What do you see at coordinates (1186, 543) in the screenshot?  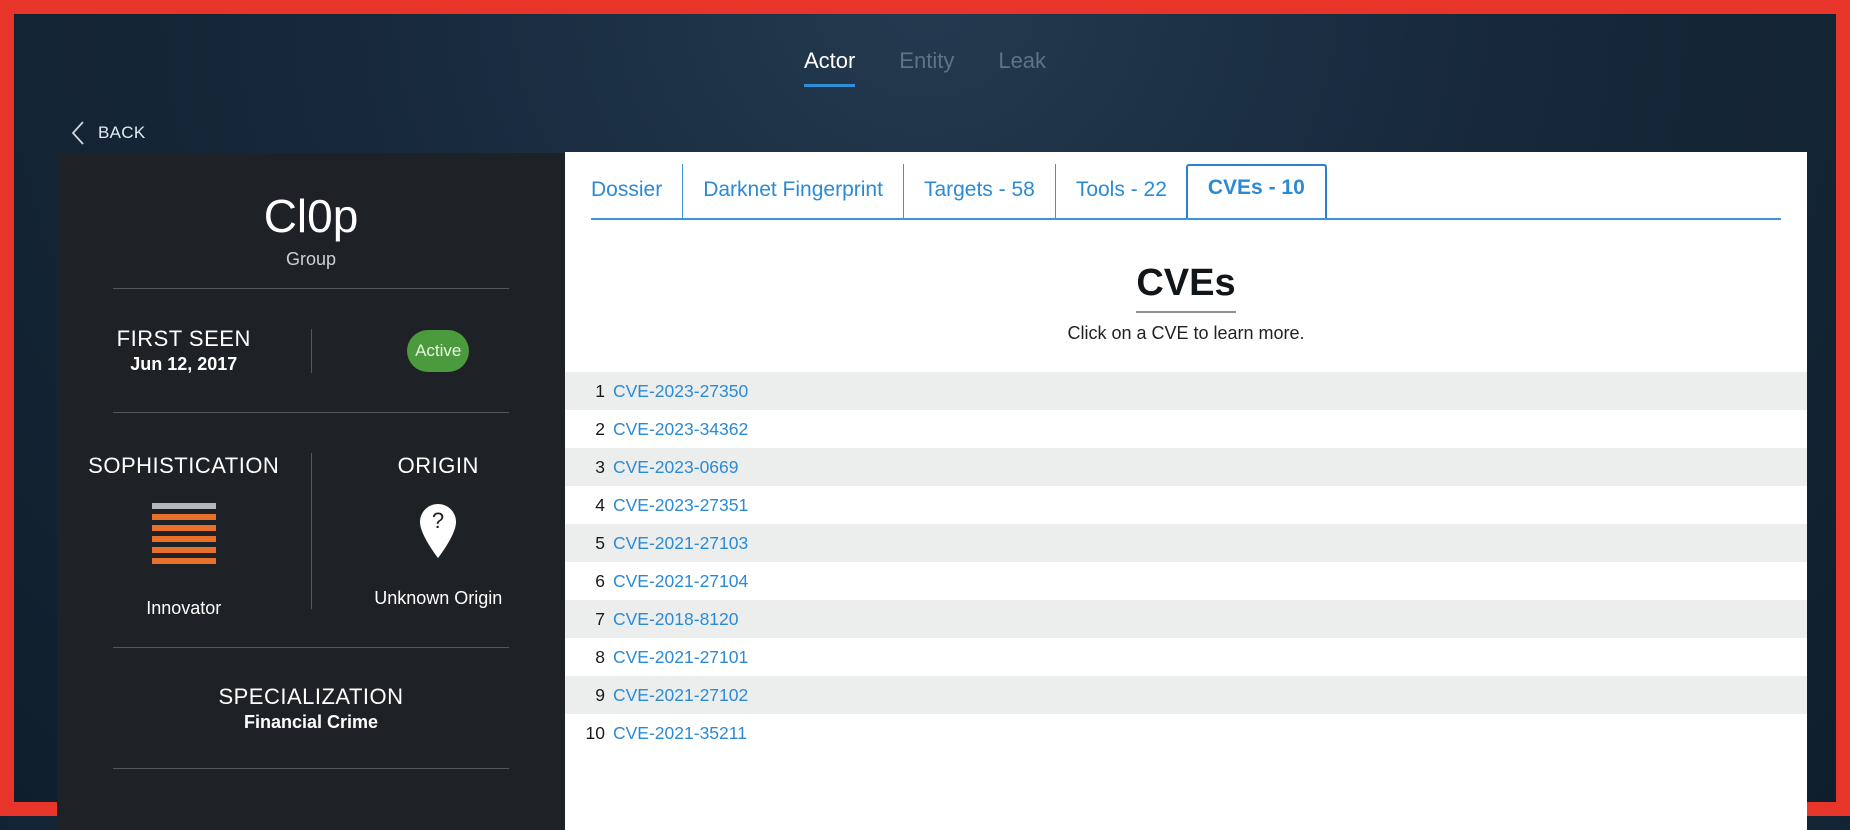 I see `list-item: 5 CVE-2021-27103` at bounding box center [1186, 543].